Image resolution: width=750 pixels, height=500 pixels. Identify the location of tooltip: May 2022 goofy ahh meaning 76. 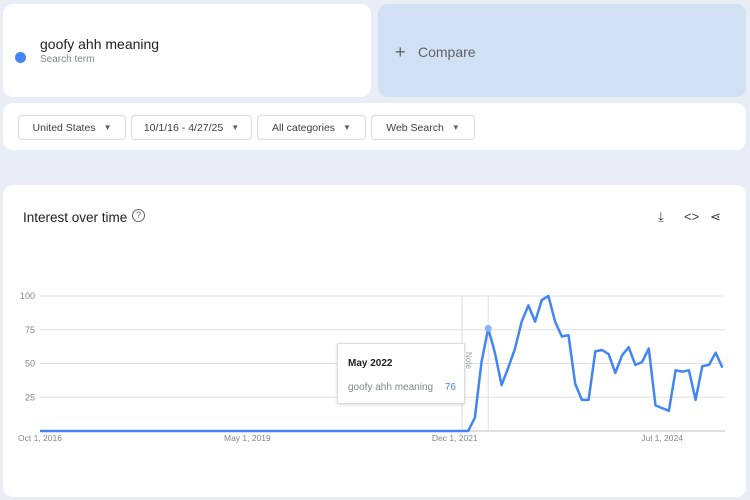
(401, 373).